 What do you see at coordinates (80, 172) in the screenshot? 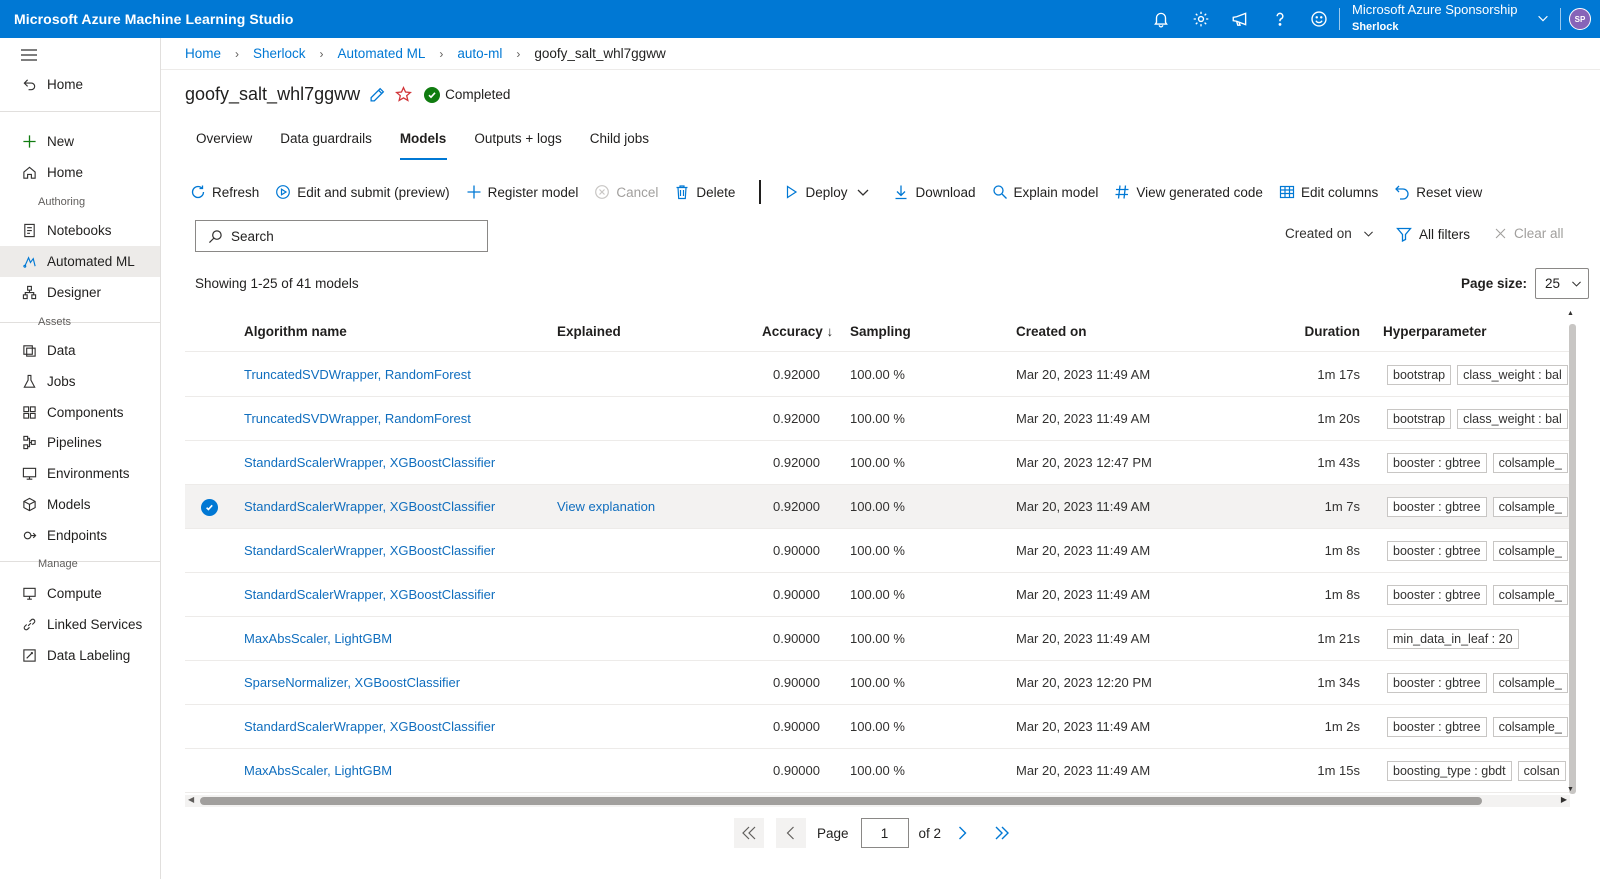
I see `sidebar-item-home: Home` at bounding box center [80, 172].